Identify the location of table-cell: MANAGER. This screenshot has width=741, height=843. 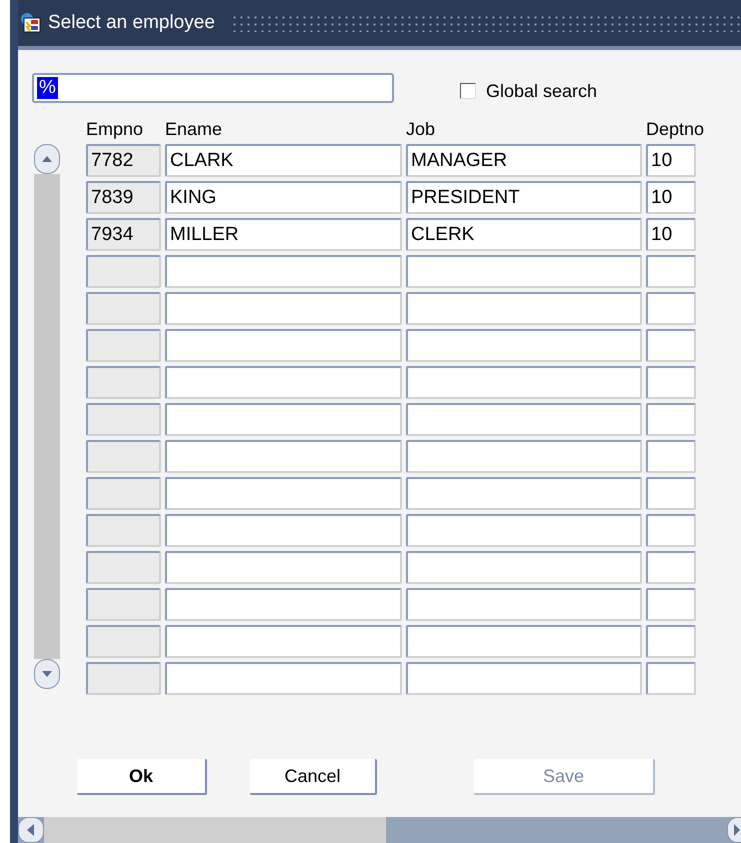
(524, 160).